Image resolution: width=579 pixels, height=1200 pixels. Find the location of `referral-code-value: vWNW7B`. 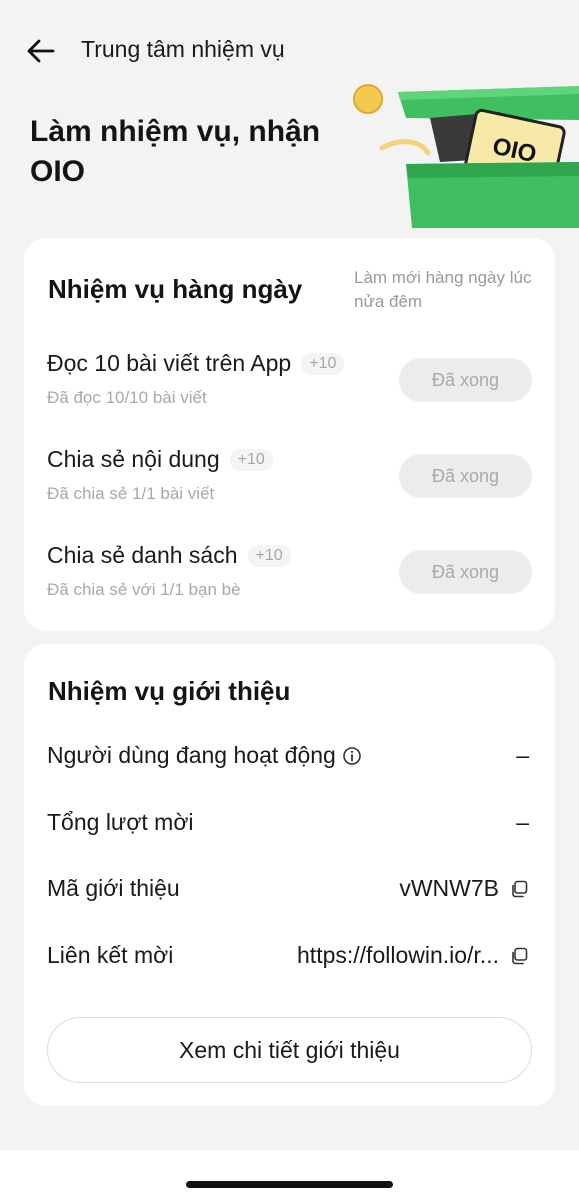

referral-code-value: vWNW7B is located at coordinates (449, 888).